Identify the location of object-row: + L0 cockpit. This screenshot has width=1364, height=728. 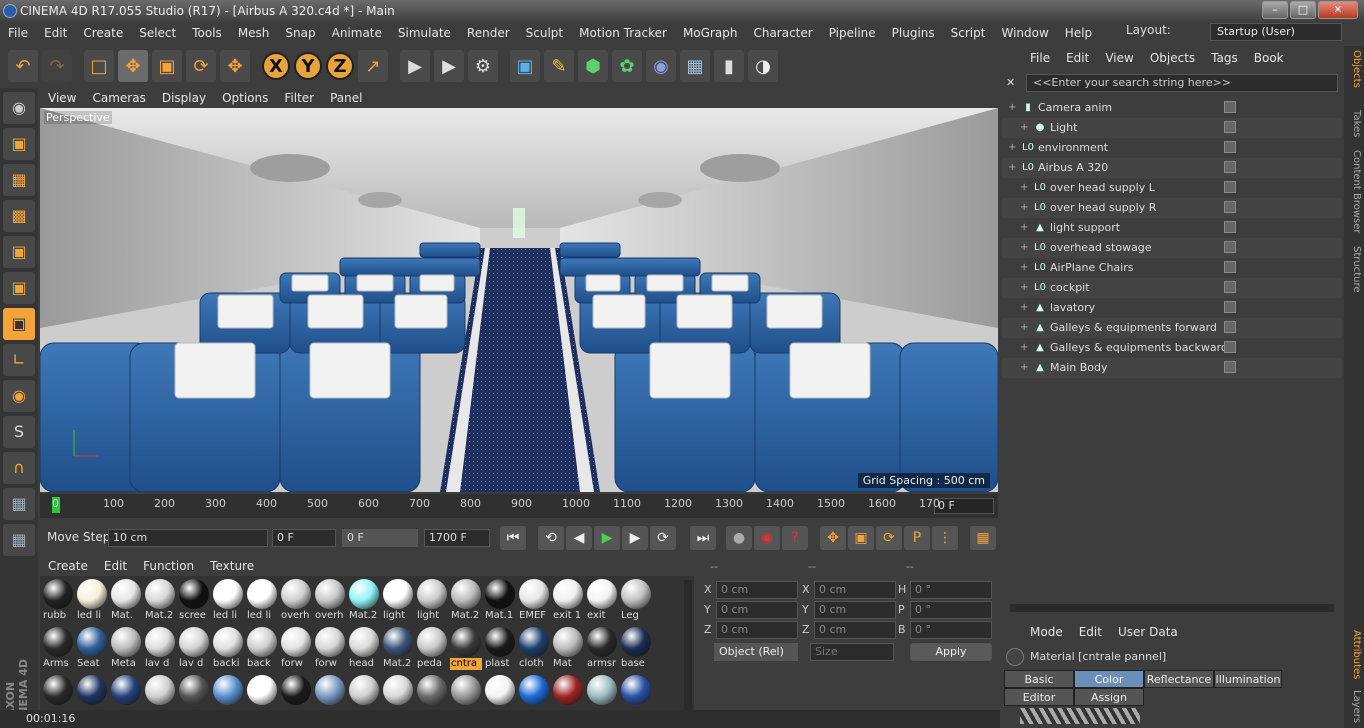
(1172, 288).